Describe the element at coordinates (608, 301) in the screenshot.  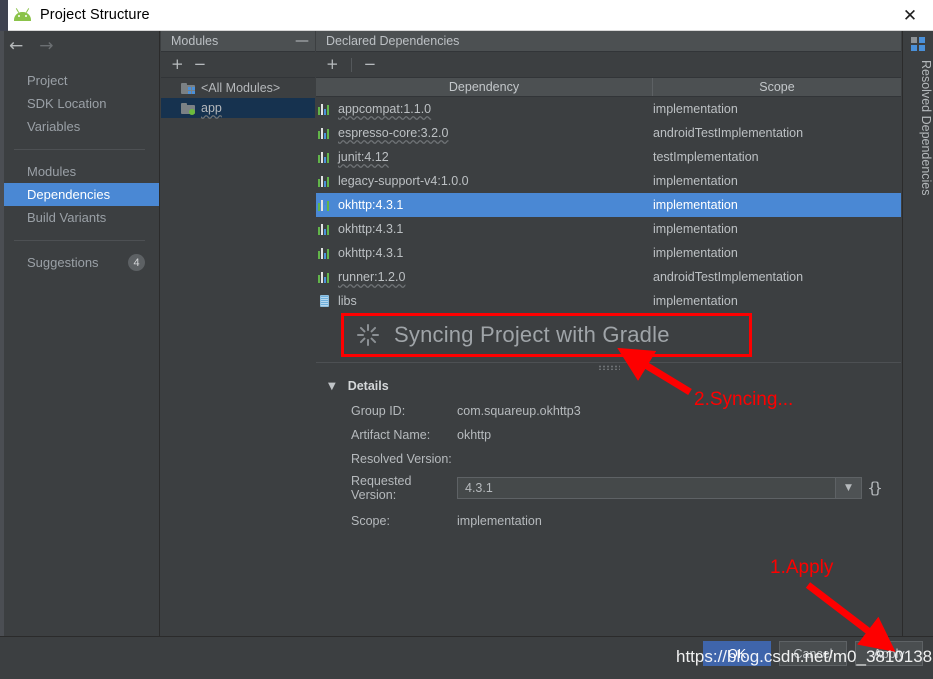
I see `table-row: libs implementation` at that location.